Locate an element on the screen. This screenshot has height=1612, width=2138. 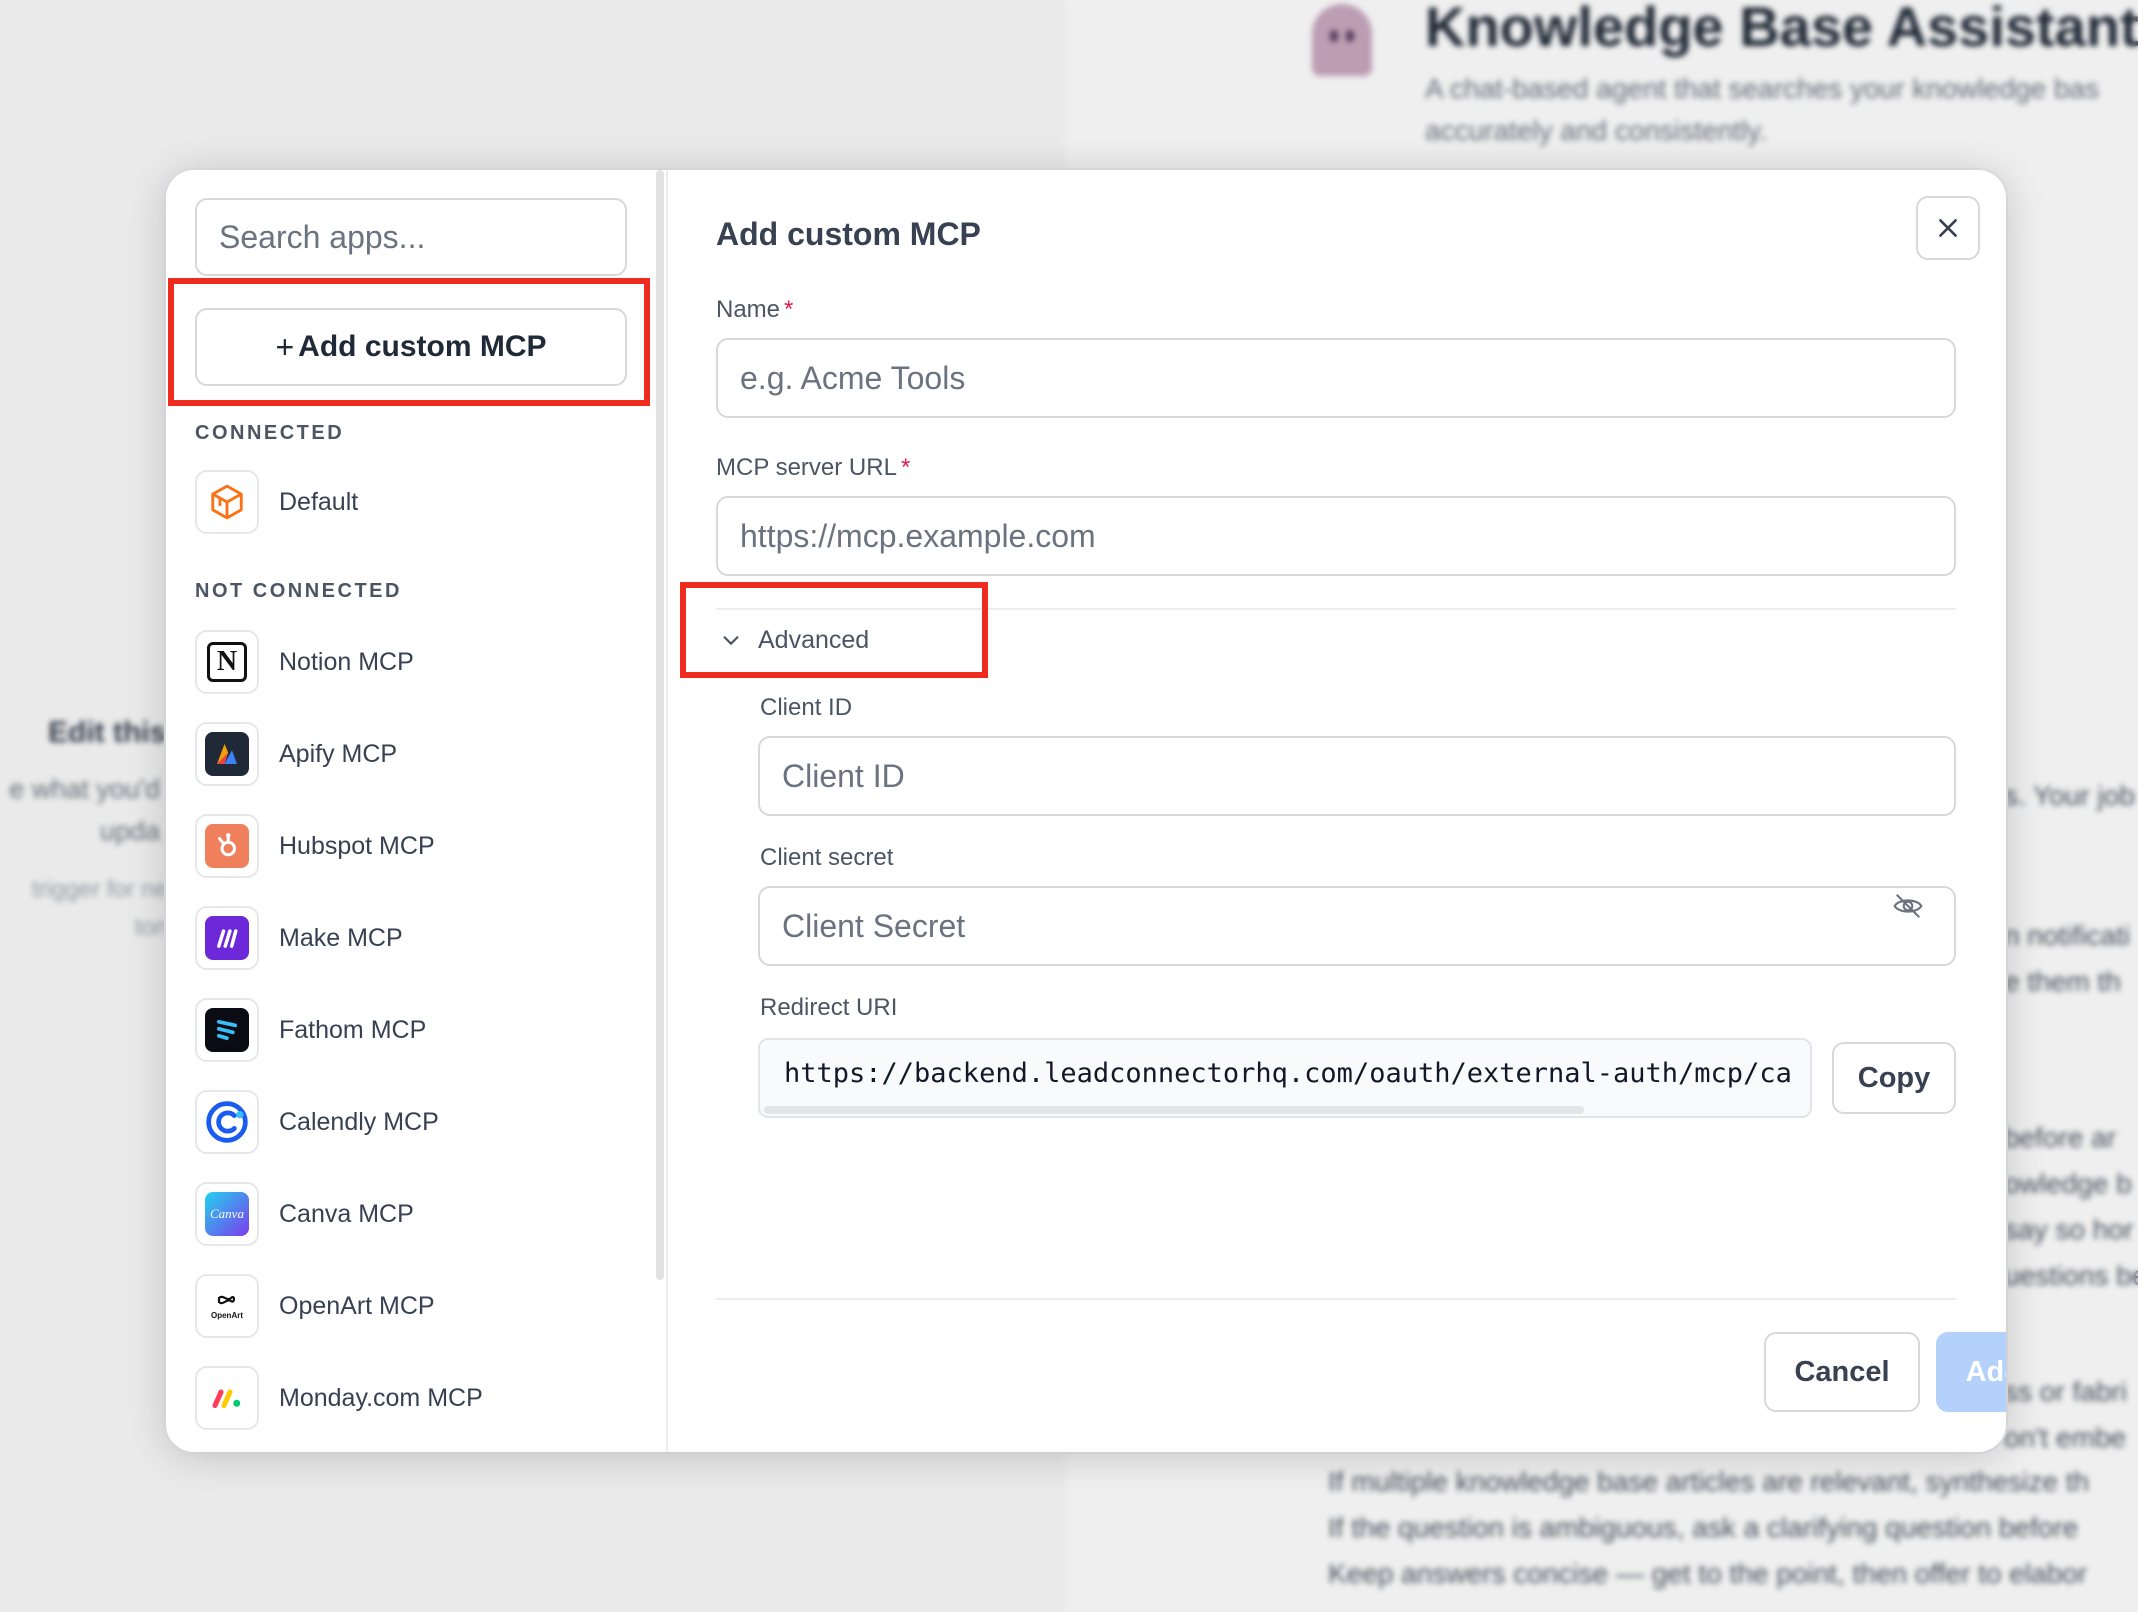
app-item-calendly: Calendly MCP is located at coordinates (415, 1122).